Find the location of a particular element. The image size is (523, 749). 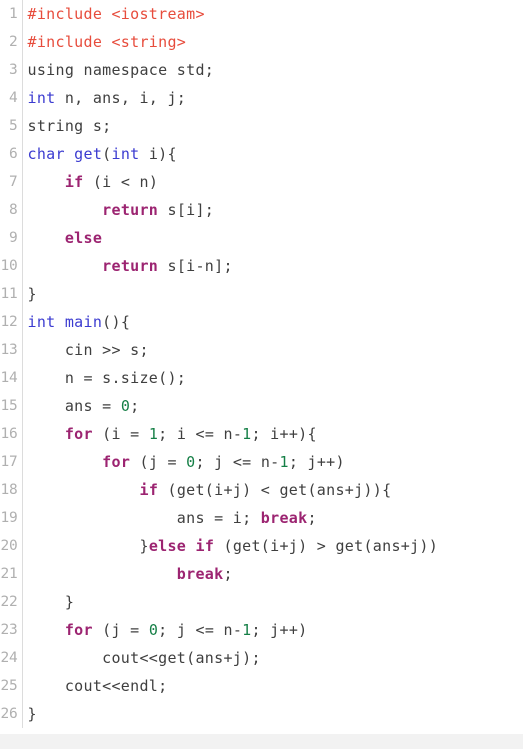

code-line-content: n = s.size(); is located at coordinates (272, 378).